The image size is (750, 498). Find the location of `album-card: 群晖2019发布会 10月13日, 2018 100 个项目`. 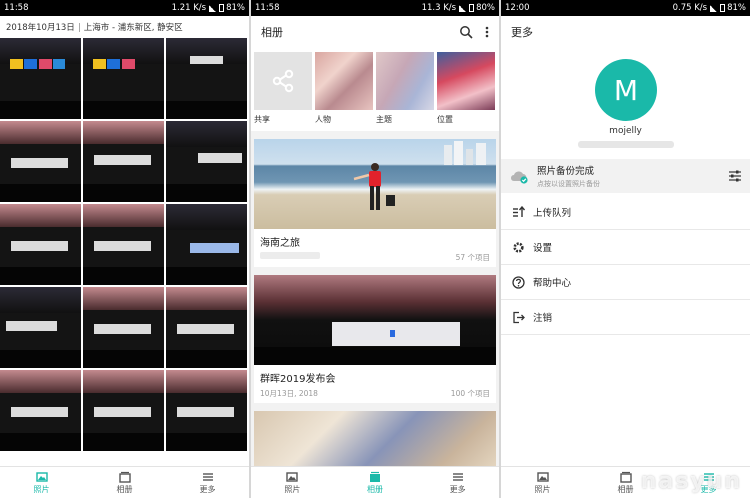

album-card: 群晖2019发布会 10月13日, 2018 100 个项目 is located at coordinates (375, 339).